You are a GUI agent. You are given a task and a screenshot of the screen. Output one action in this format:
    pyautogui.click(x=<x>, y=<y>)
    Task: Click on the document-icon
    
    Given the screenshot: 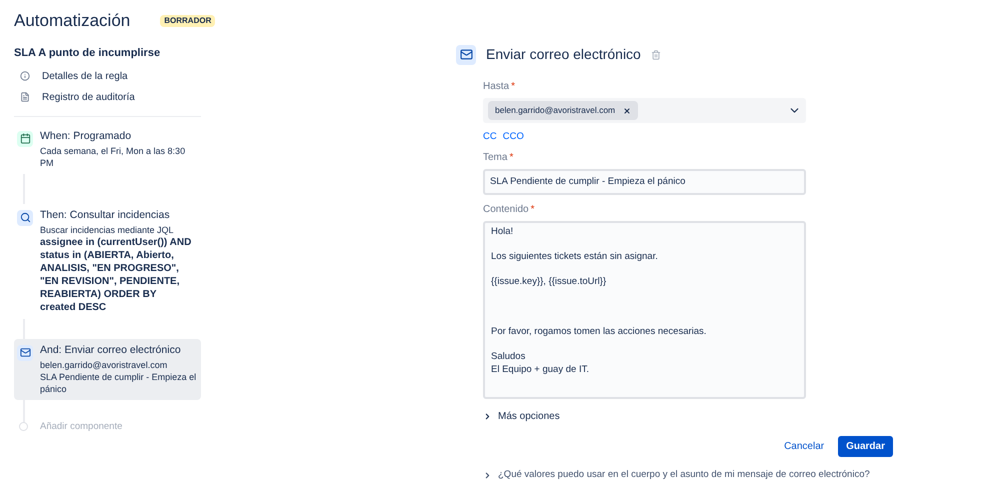 What is the action you would take?
    pyautogui.click(x=25, y=97)
    